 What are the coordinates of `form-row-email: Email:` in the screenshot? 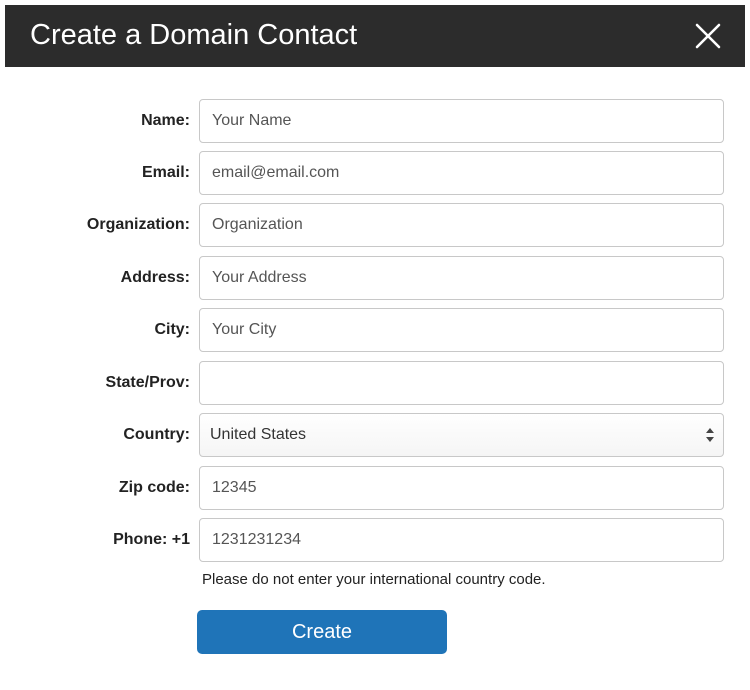 It's located at (375, 173).